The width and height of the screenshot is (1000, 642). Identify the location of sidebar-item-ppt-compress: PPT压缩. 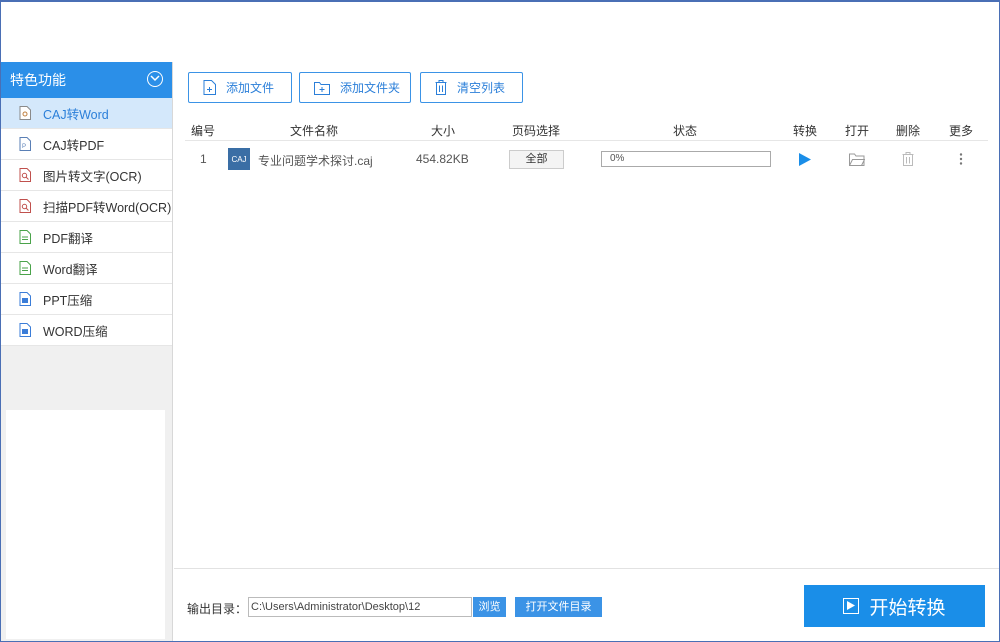
(86, 299).